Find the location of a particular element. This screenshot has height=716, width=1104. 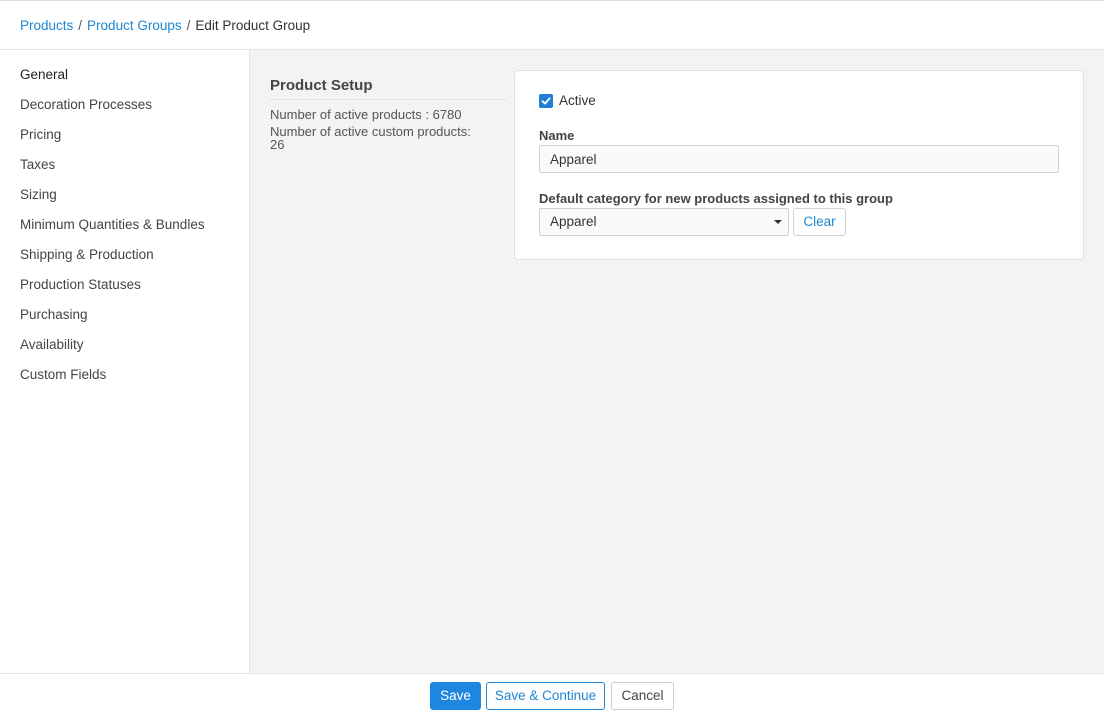

caret-down-icon is located at coordinates (778, 222).